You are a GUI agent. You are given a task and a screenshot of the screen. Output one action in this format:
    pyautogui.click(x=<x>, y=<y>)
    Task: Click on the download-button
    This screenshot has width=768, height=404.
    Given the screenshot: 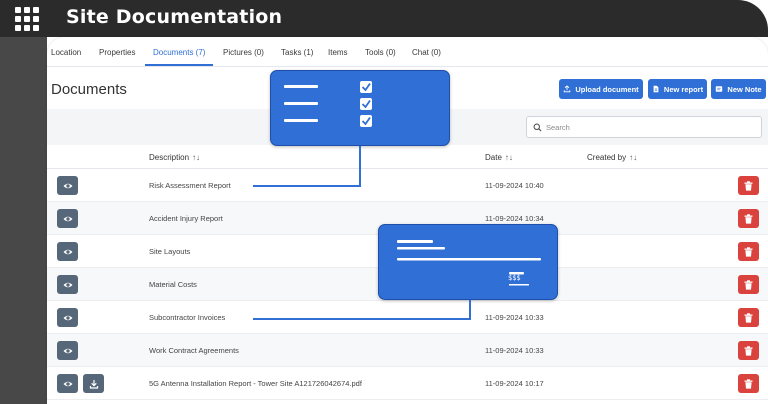 What is the action you would take?
    pyautogui.click(x=93, y=383)
    